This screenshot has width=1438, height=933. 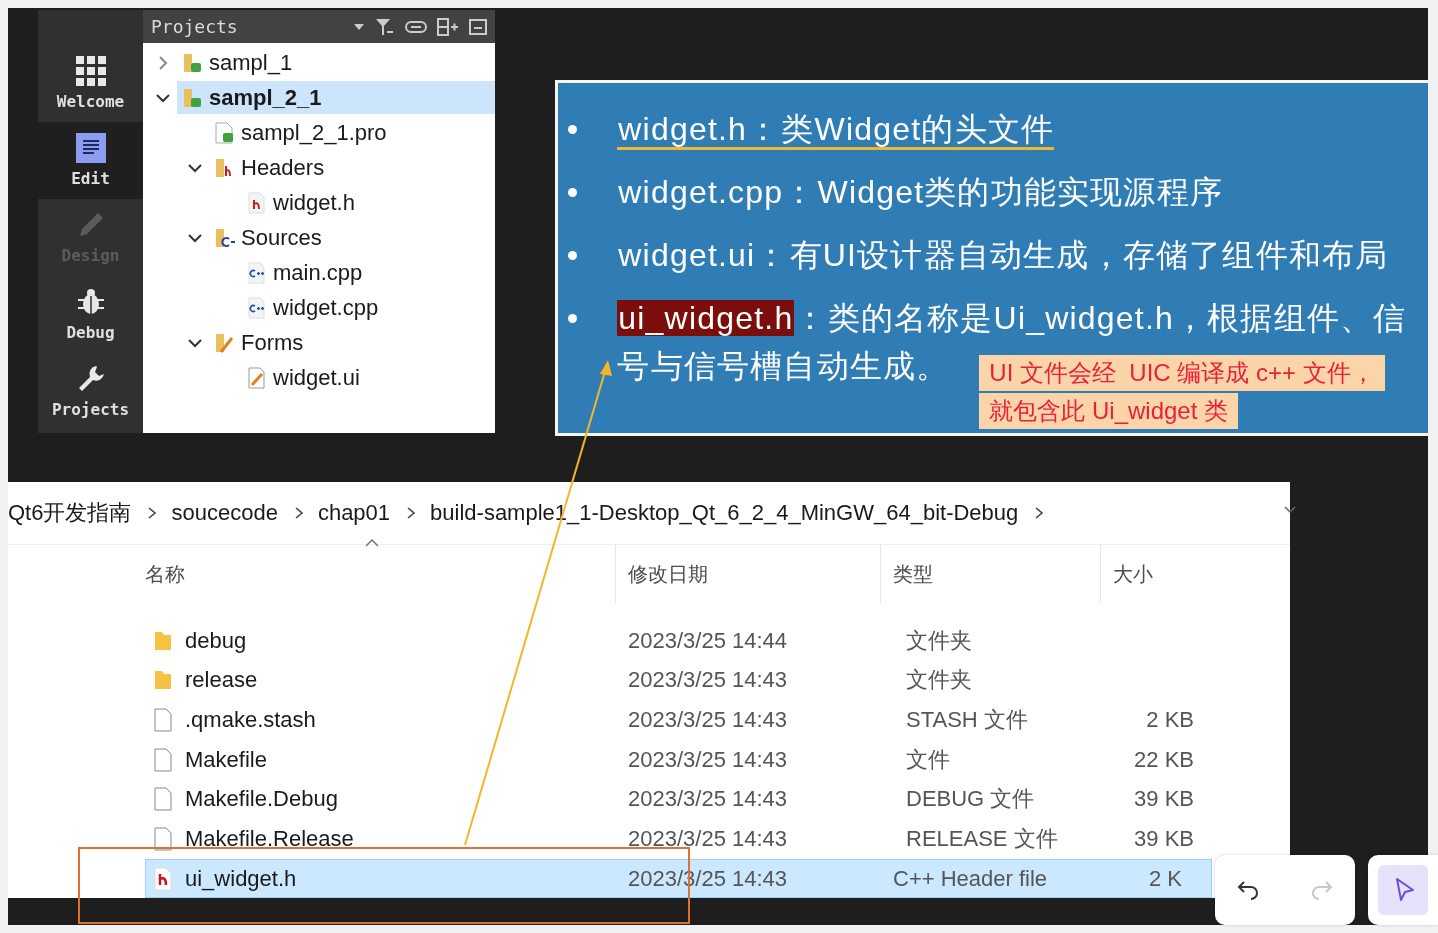 What do you see at coordinates (385, 26) in the screenshot?
I see `filter-icon` at bounding box center [385, 26].